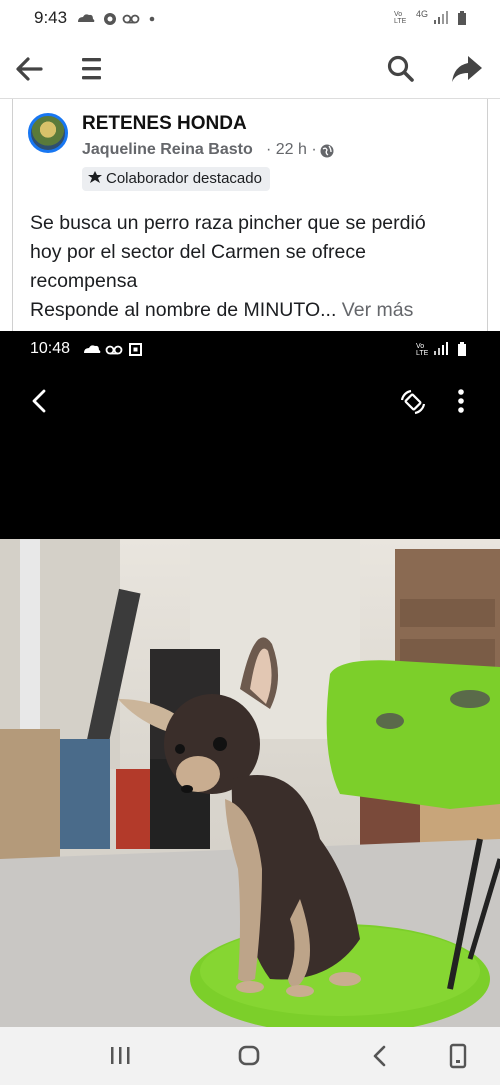 The width and height of the screenshot is (500, 1085). Describe the element at coordinates (422, 14) in the screenshot. I see `network-label: 4G` at that location.